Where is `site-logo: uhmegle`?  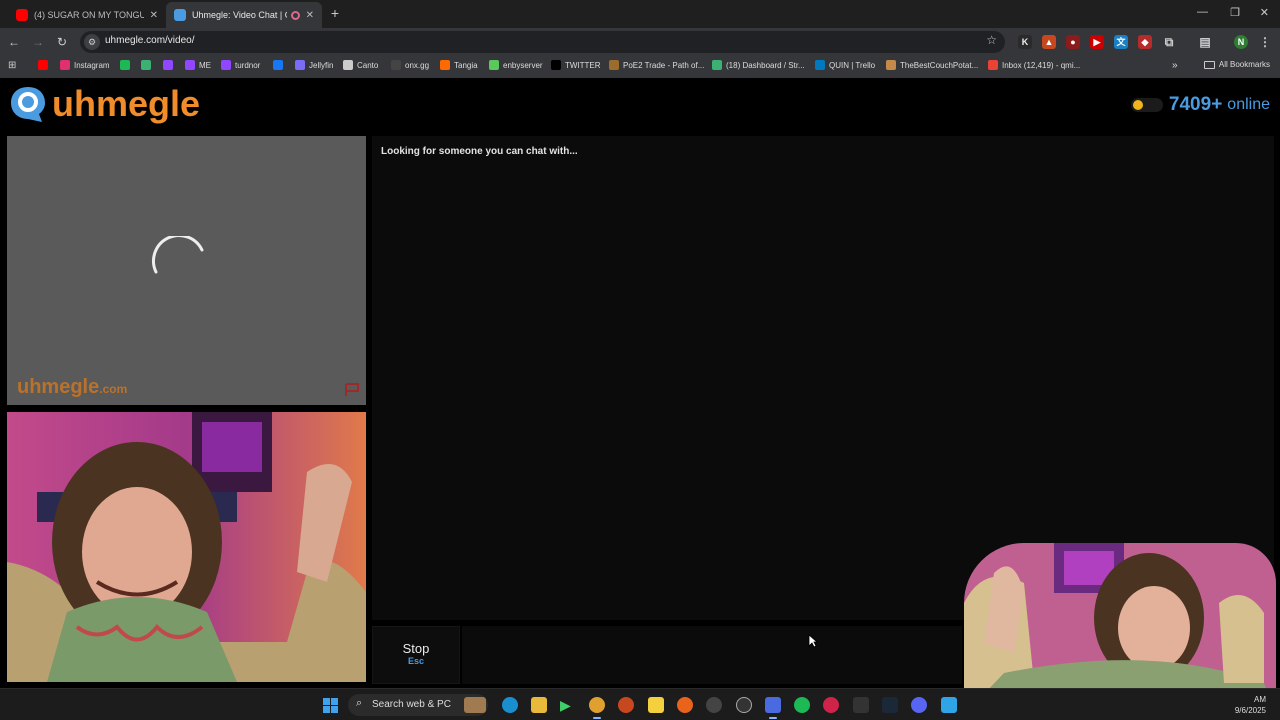 site-logo: uhmegle is located at coordinates (104, 104).